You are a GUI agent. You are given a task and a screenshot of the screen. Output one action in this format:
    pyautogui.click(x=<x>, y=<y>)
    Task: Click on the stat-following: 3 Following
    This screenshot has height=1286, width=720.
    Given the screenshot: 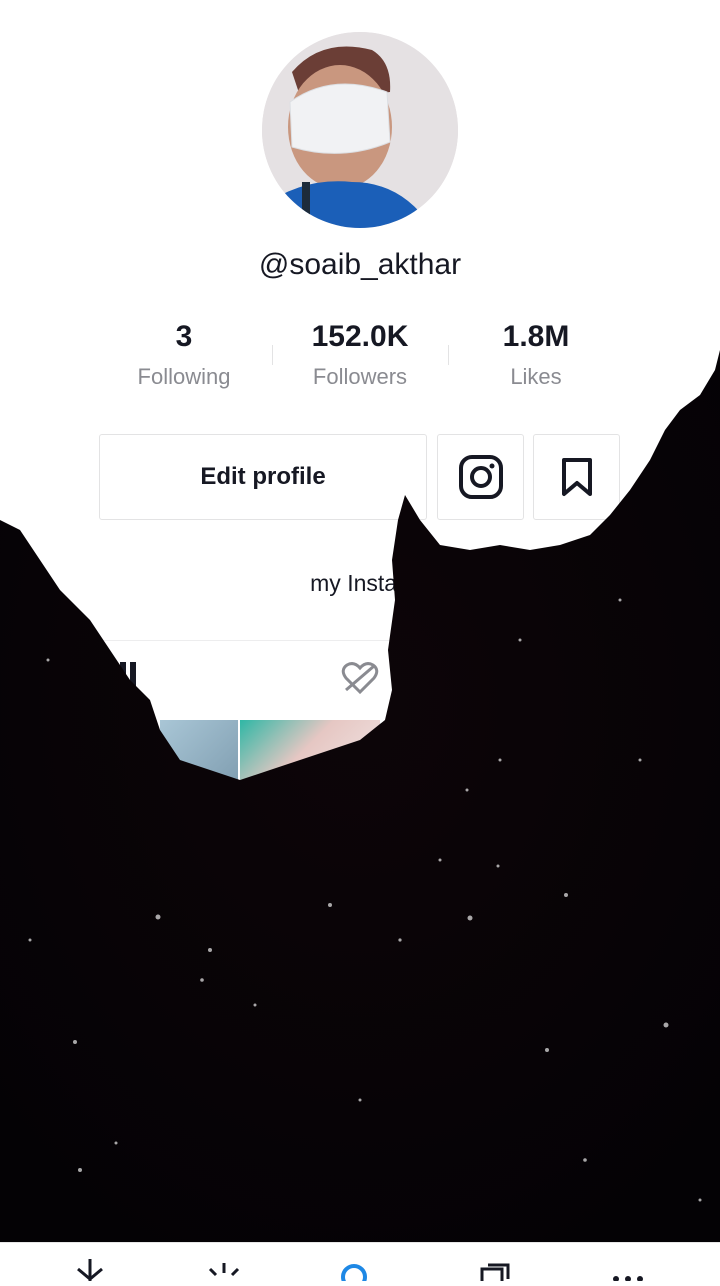 What is the action you would take?
    pyautogui.click(x=184, y=354)
    